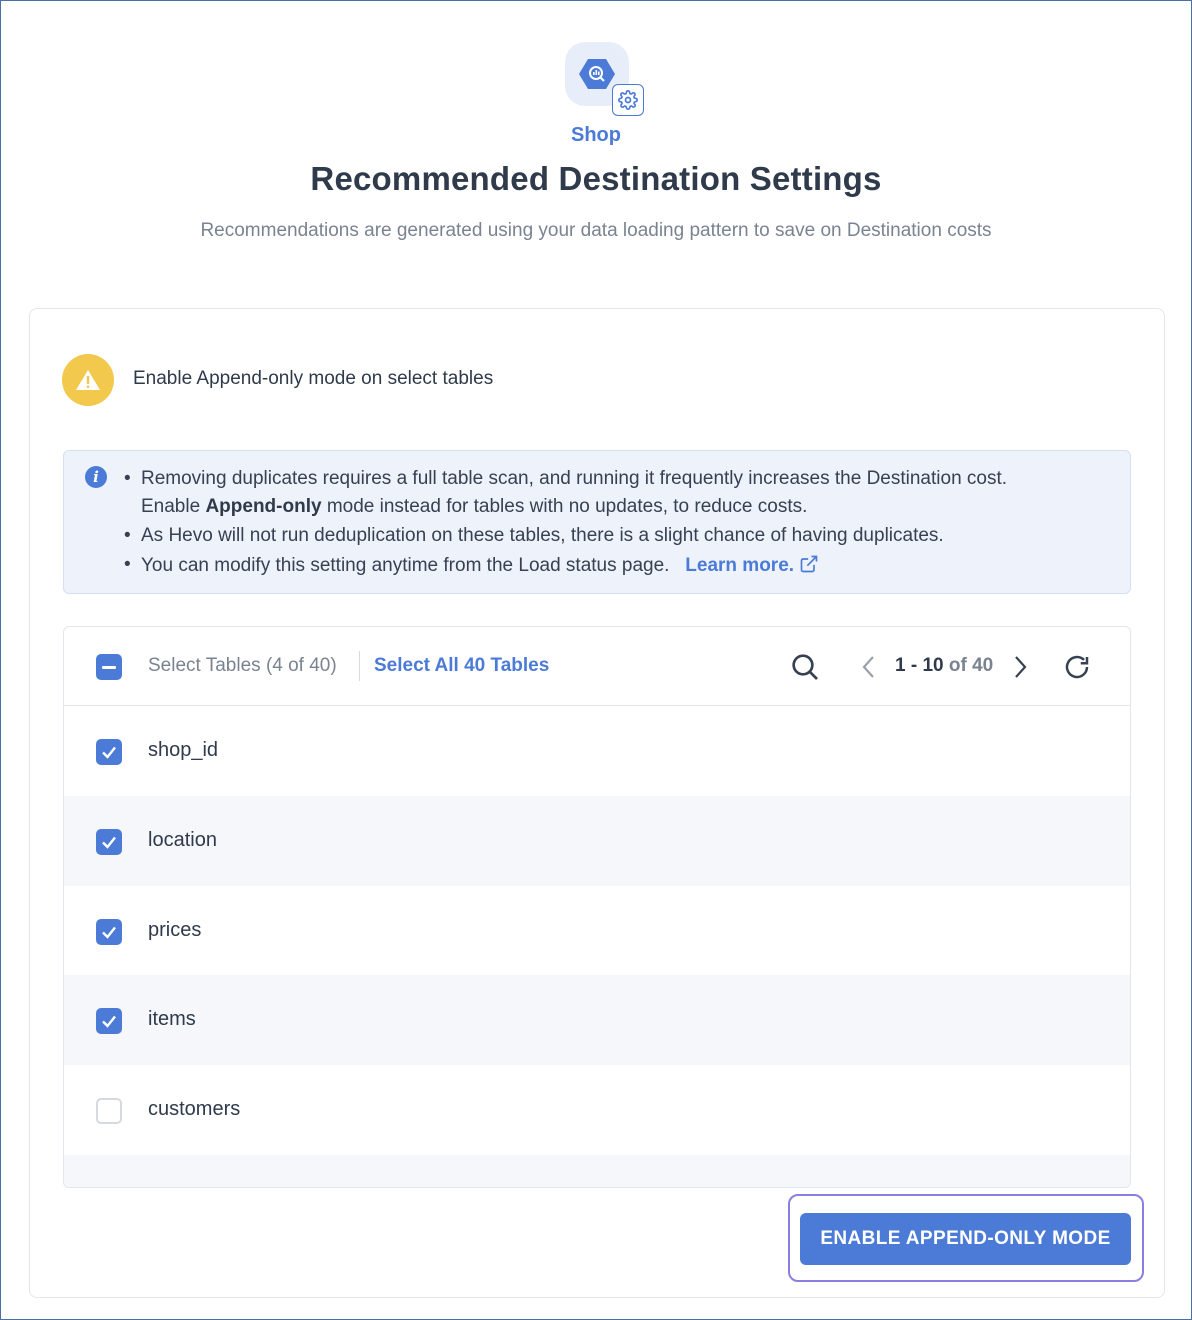 This screenshot has height=1320, width=1192. What do you see at coordinates (944, 665) in the screenshot?
I see `pagination-label: 1 - 10 of 40` at bounding box center [944, 665].